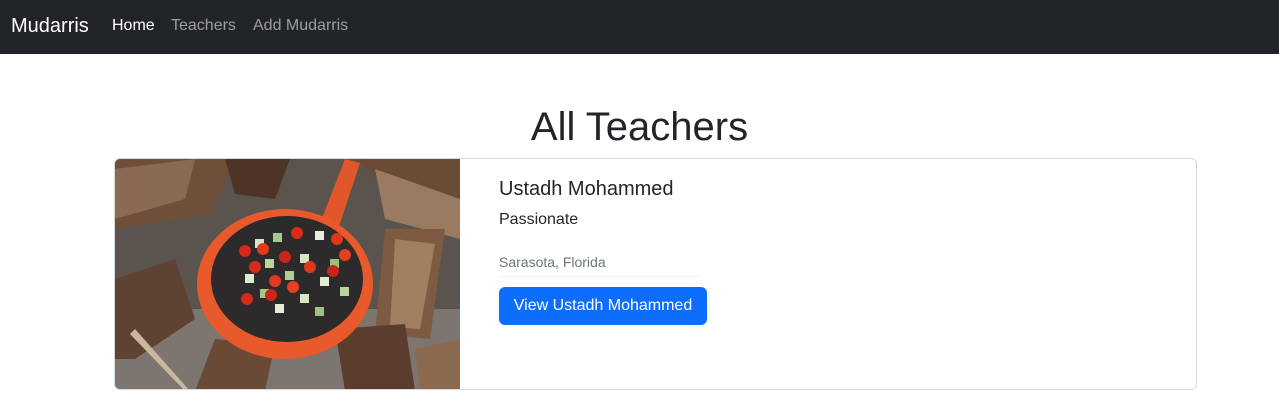  What do you see at coordinates (133, 26) in the screenshot?
I see `nav-link-home: Home` at bounding box center [133, 26].